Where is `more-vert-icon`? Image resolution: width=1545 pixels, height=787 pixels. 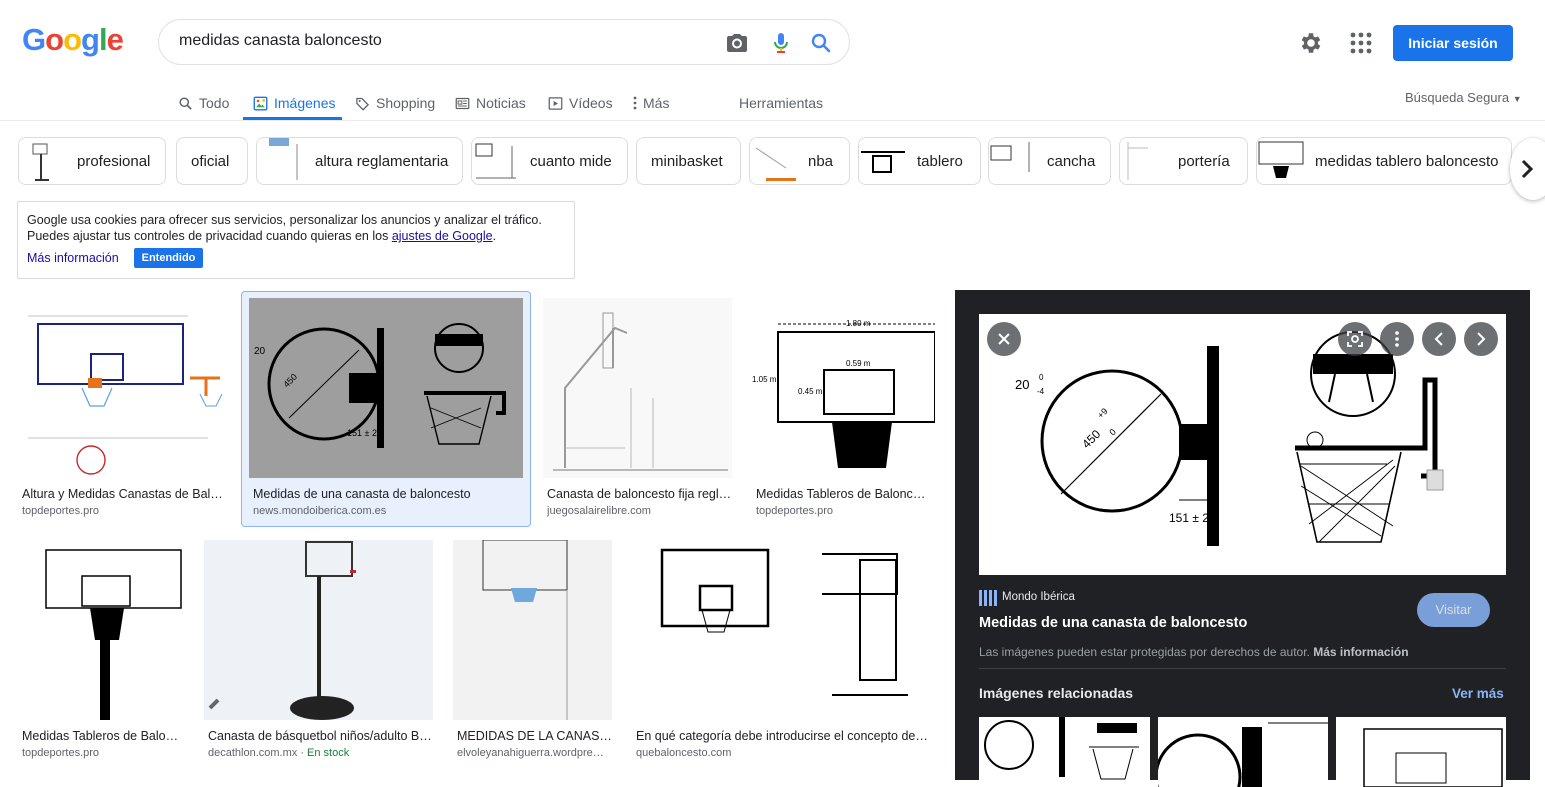 more-vert-icon is located at coordinates (635, 103).